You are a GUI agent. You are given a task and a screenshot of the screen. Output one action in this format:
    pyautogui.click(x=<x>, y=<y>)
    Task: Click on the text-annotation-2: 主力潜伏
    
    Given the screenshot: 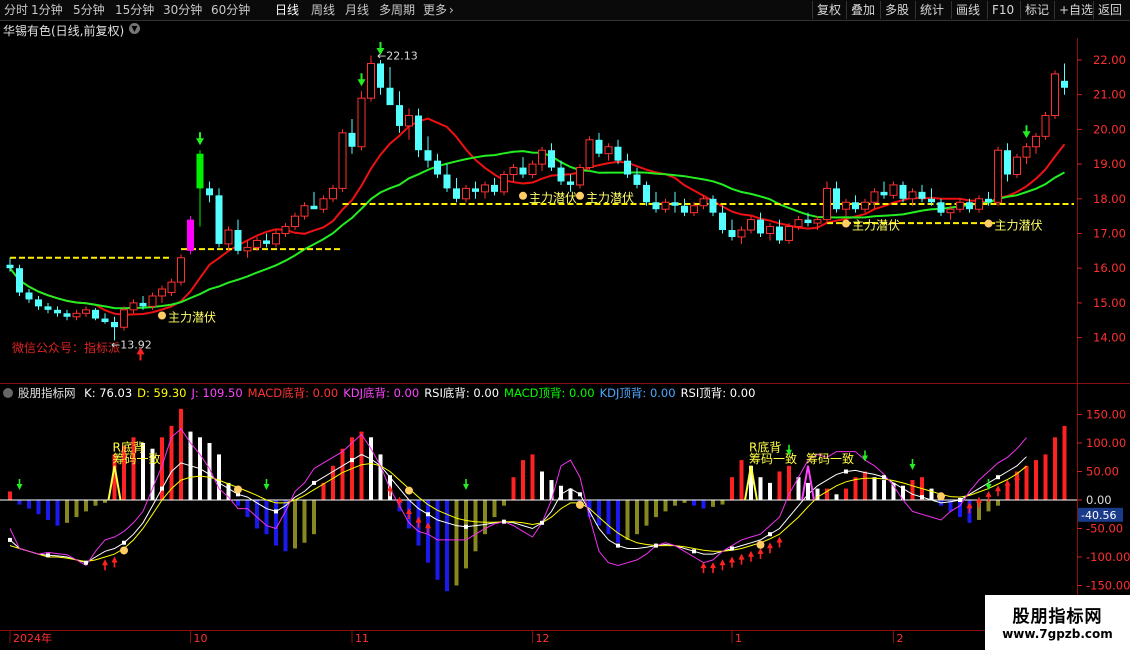 What is the action you would take?
    pyautogui.click(x=610, y=198)
    